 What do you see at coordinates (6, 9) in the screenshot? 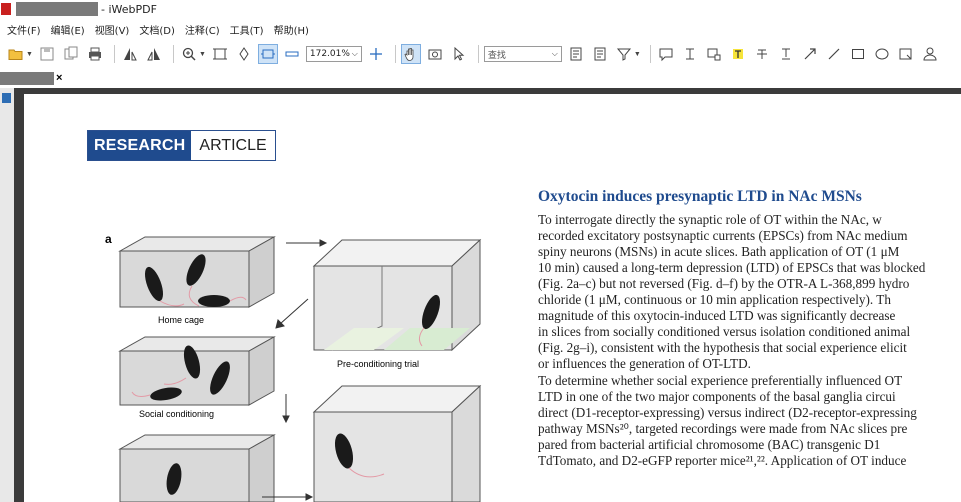
I see `app-logo-icon` at bounding box center [6, 9].